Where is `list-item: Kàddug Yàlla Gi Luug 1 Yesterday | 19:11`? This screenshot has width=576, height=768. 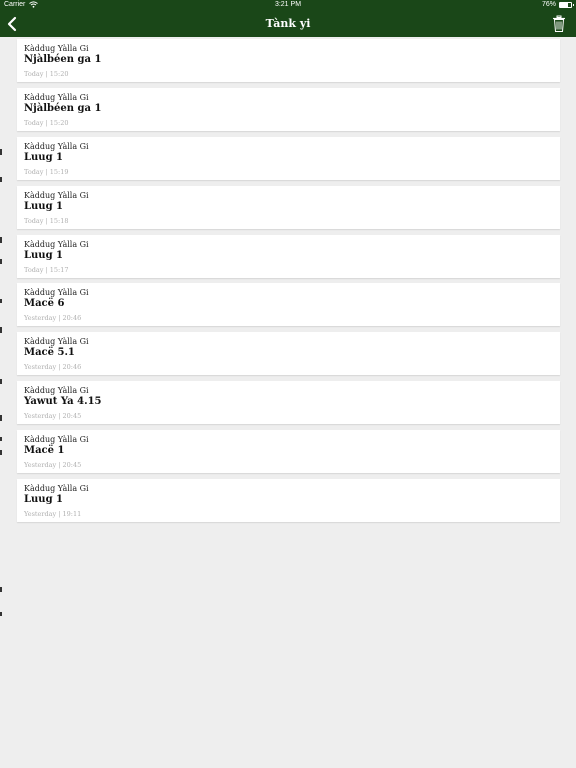 list-item: Kàddug Yàlla Gi Luug 1 Yesterday | 19:11 is located at coordinates (288, 501).